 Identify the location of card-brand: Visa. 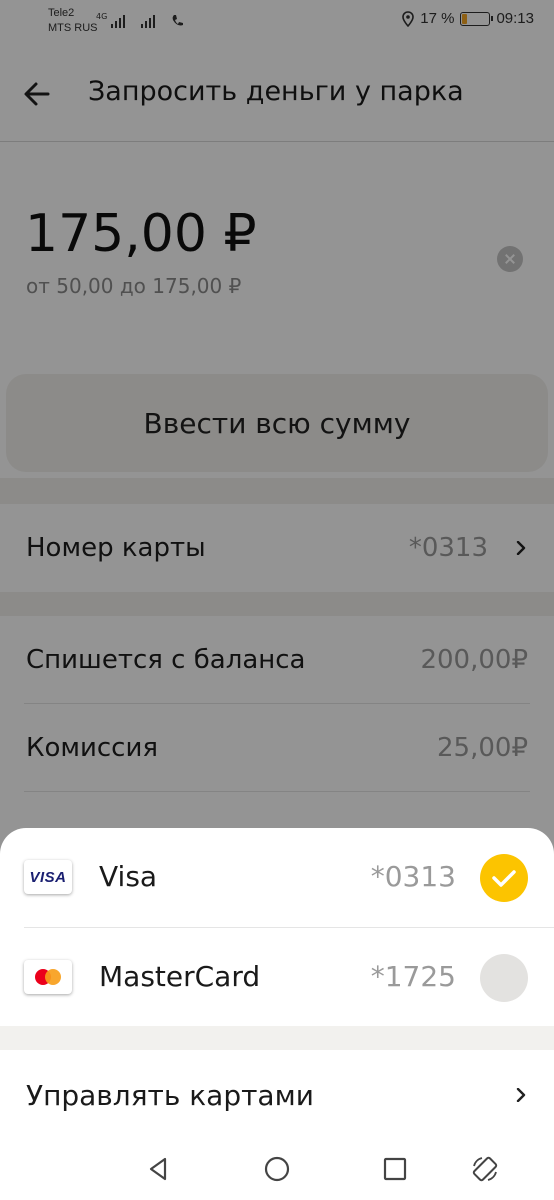
(128, 876).